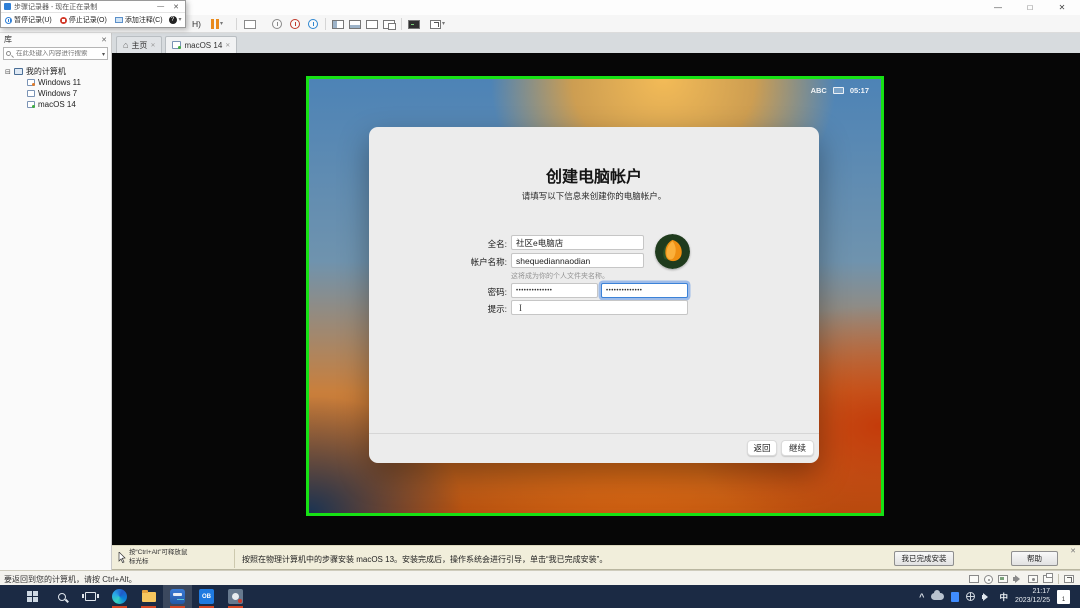 This screenshot has width=1080, height=608. What do you see at coordinates (520, 307) in the screenshot?
I see `text-cursor-icon: I` at bounding box center [520, 307].